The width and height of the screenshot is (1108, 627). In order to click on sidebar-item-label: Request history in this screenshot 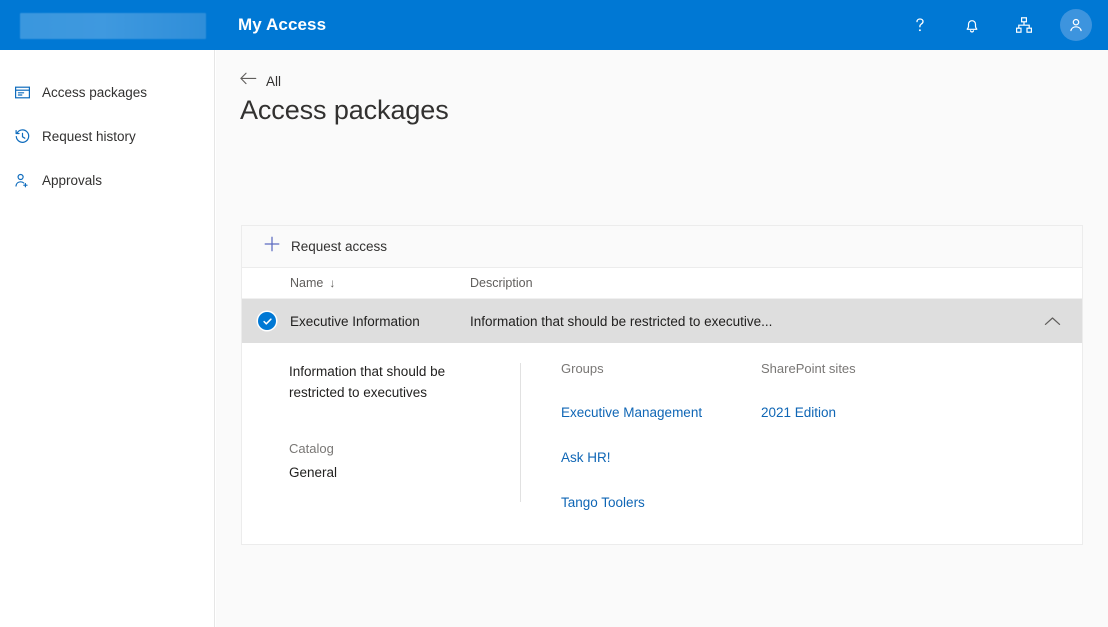, I will do `click(89, 136)`.